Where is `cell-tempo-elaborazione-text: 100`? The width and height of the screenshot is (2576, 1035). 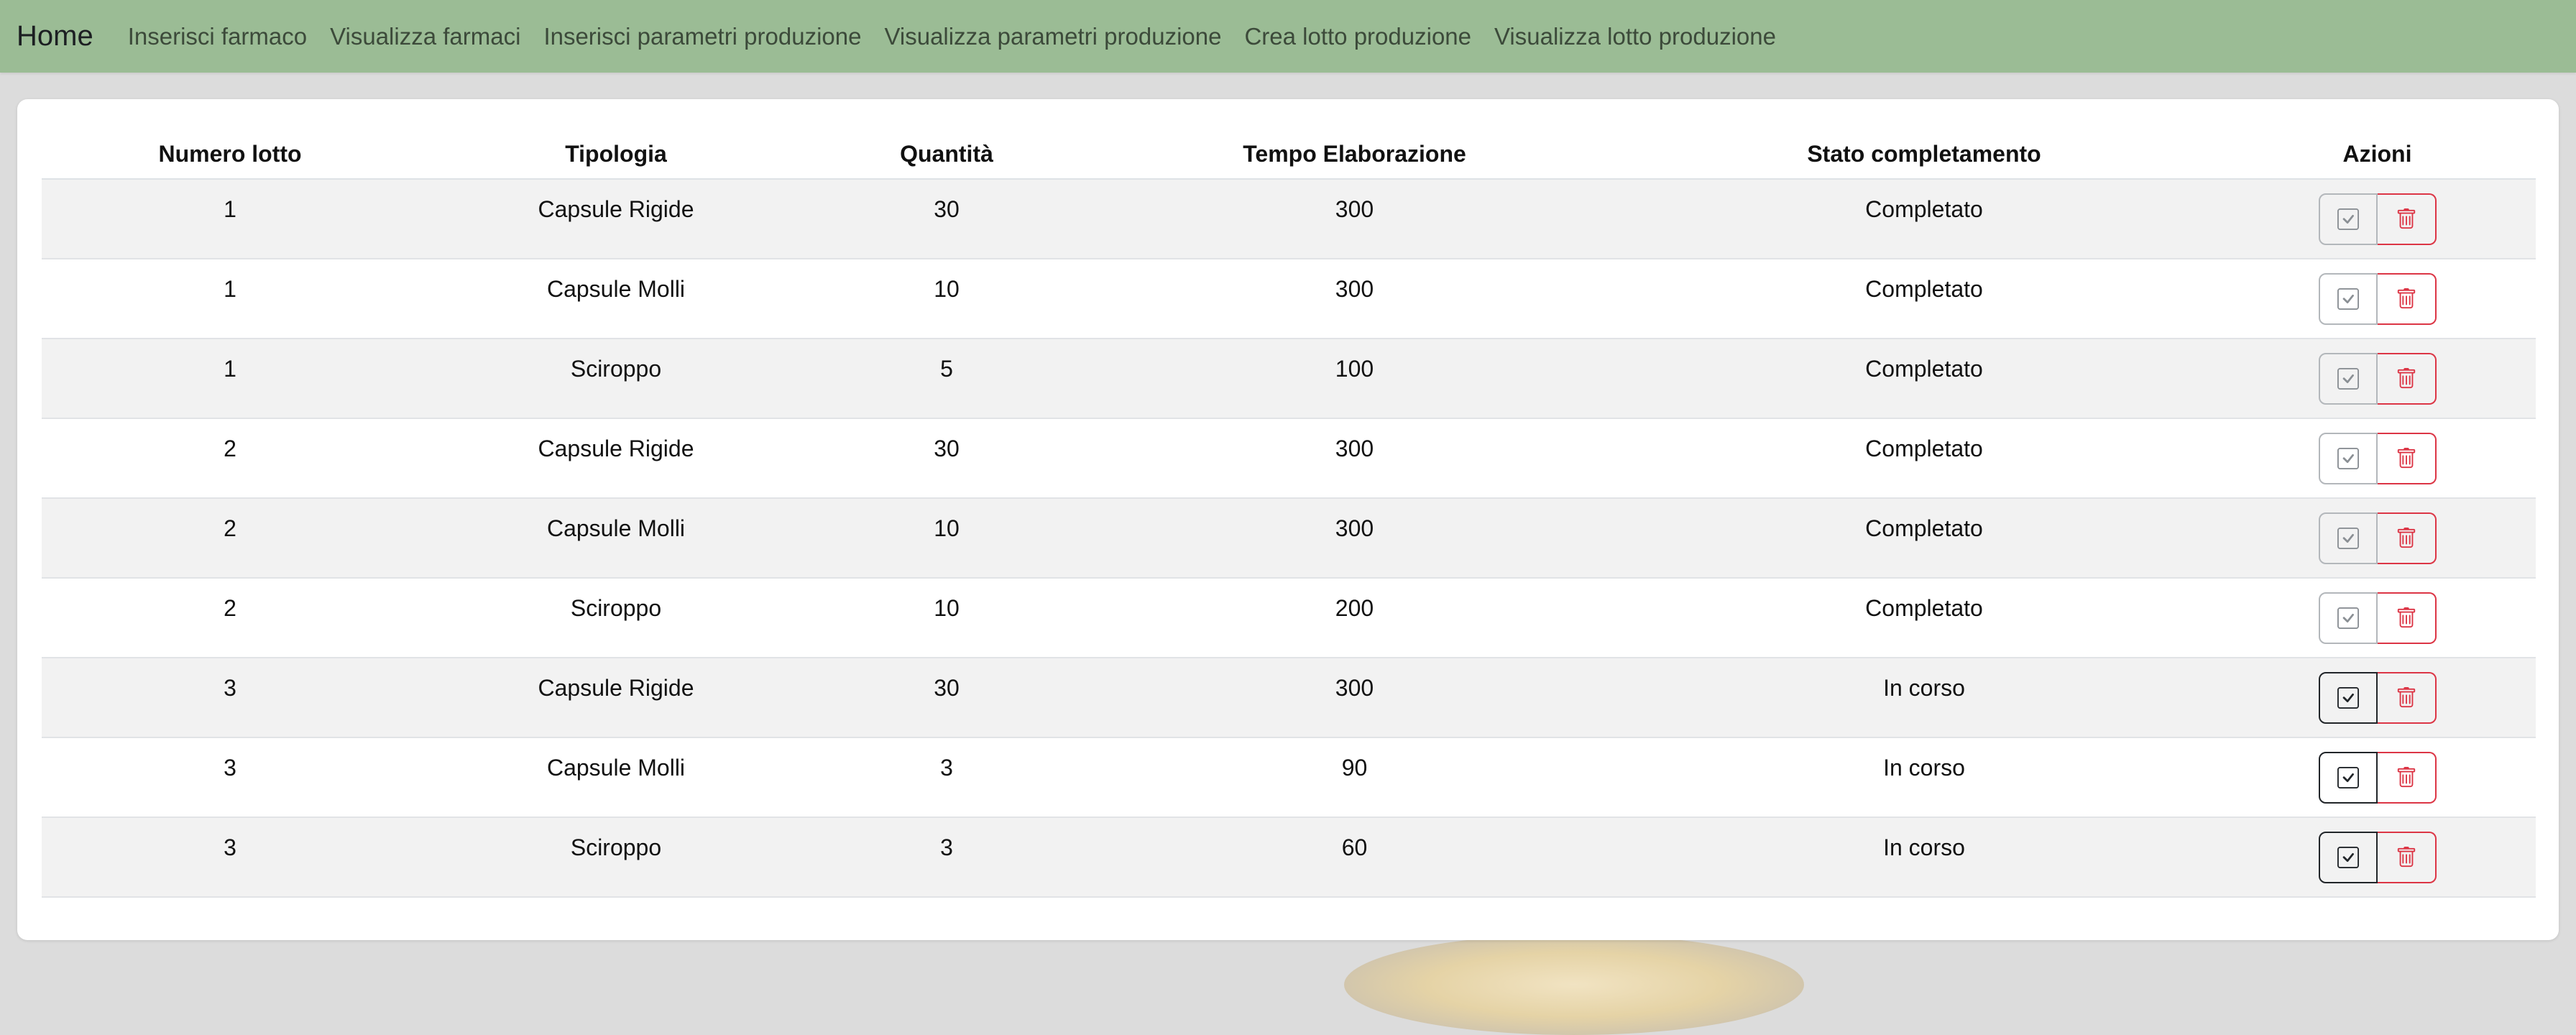 cell-tempo-elaborazione-text: 100 is located at coordinates (1354, 369).